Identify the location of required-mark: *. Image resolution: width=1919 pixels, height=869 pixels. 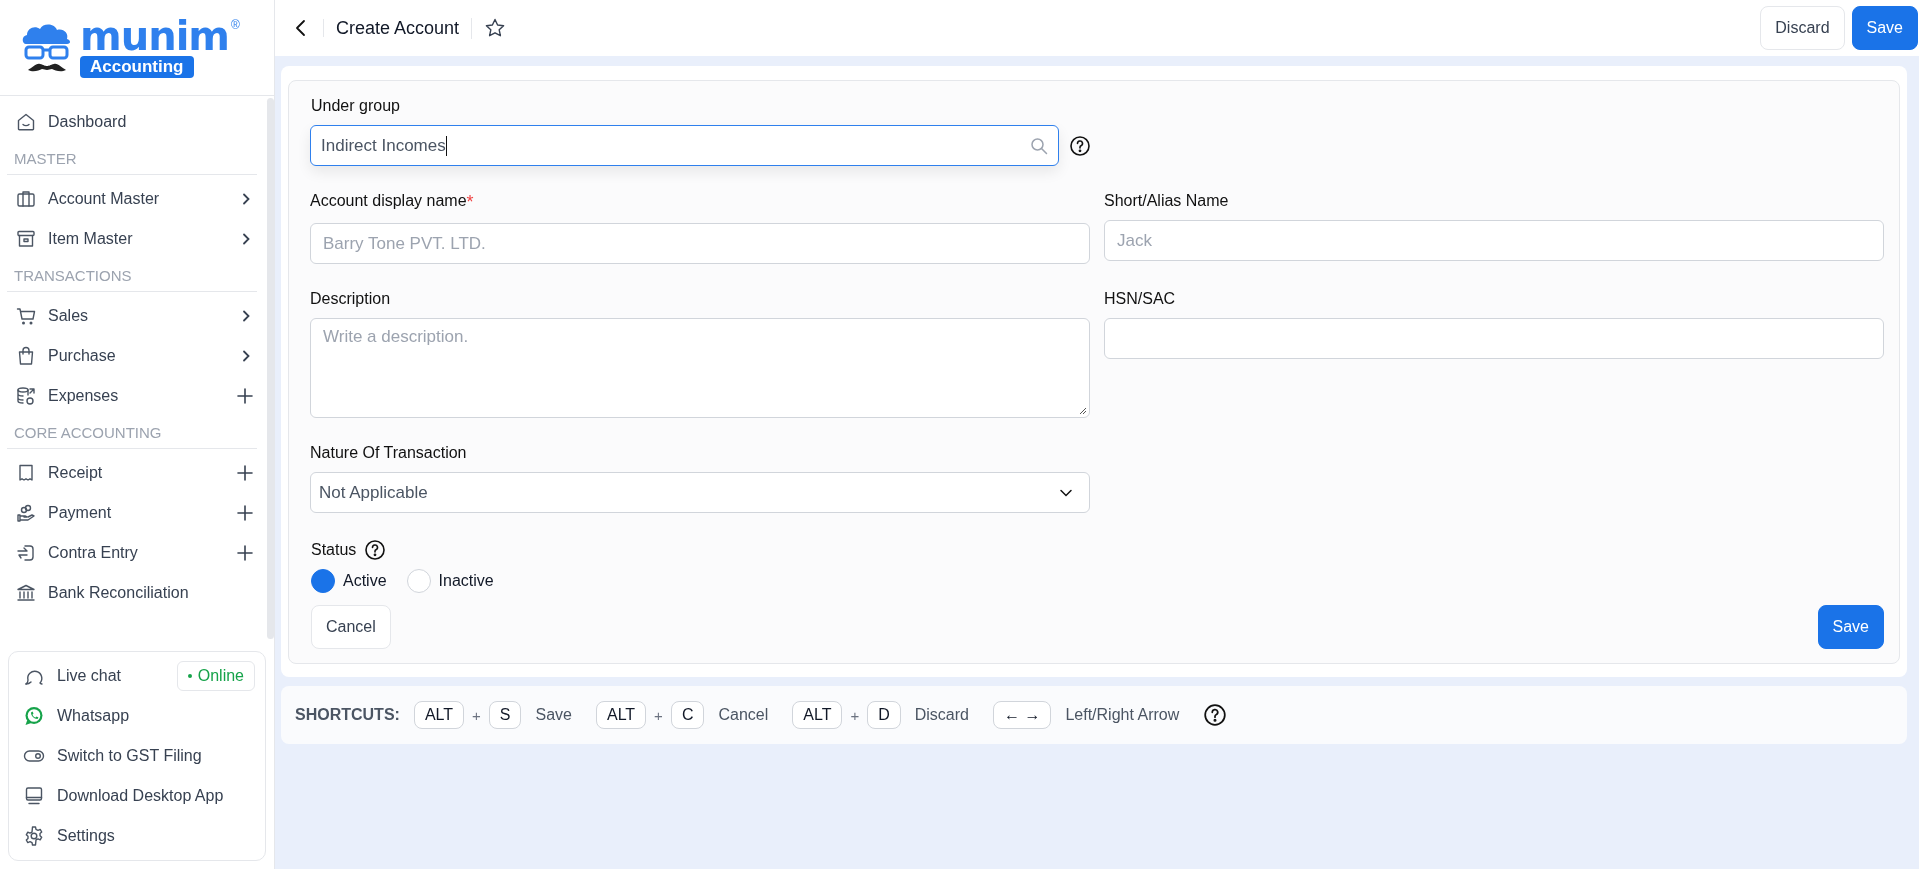
(470, 202).